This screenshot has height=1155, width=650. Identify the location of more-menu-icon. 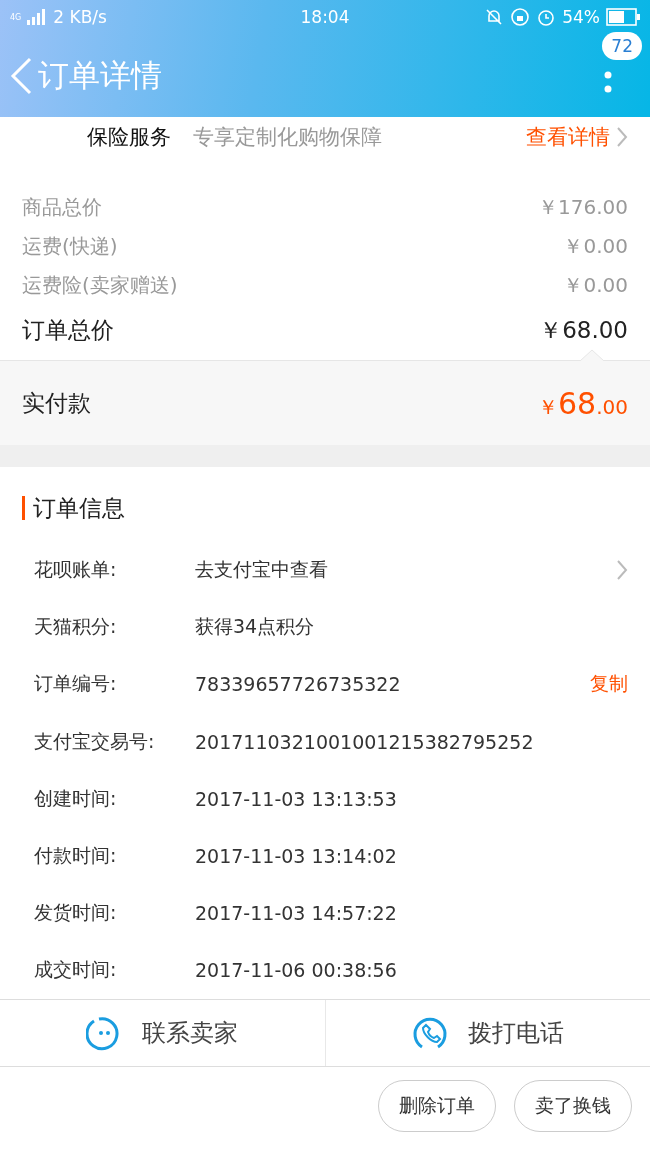
(608, 82).